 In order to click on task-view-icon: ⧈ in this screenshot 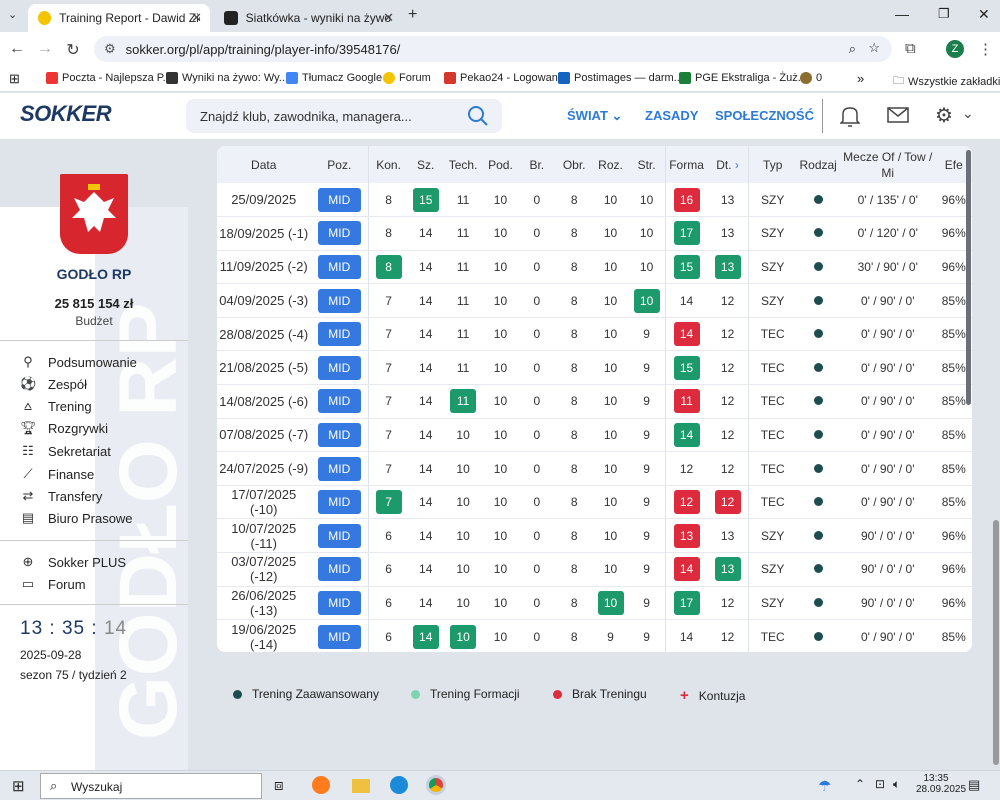, I will do `click(279, 785)`.